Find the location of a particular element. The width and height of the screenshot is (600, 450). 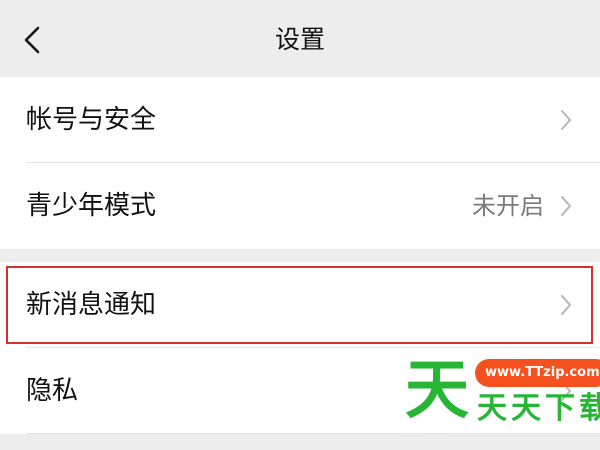

page-title: 设置 is located at coordinates (299, 39).